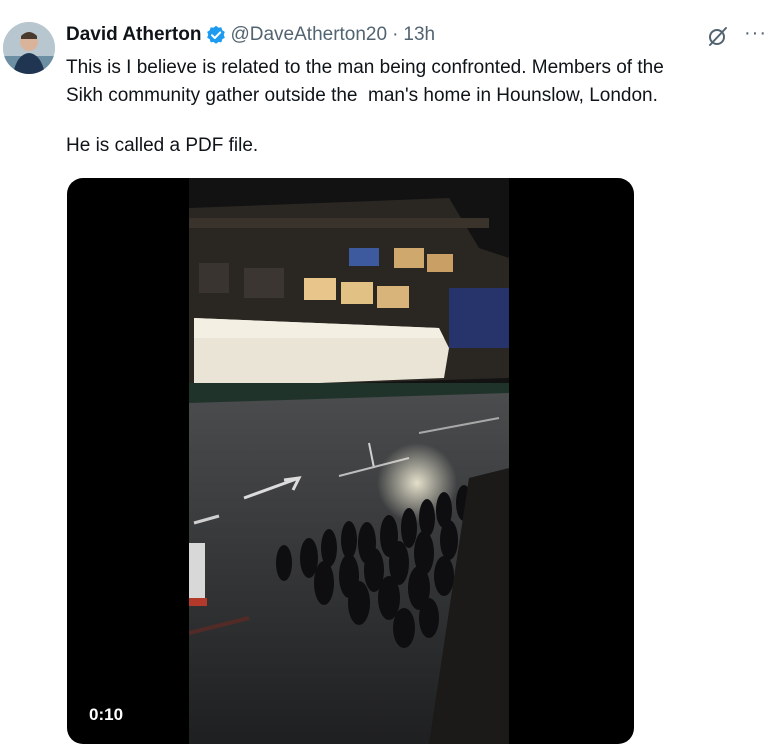 The height and width of the screenshot is (745, 774). I want to click on grok-icon, so click(718, 36).